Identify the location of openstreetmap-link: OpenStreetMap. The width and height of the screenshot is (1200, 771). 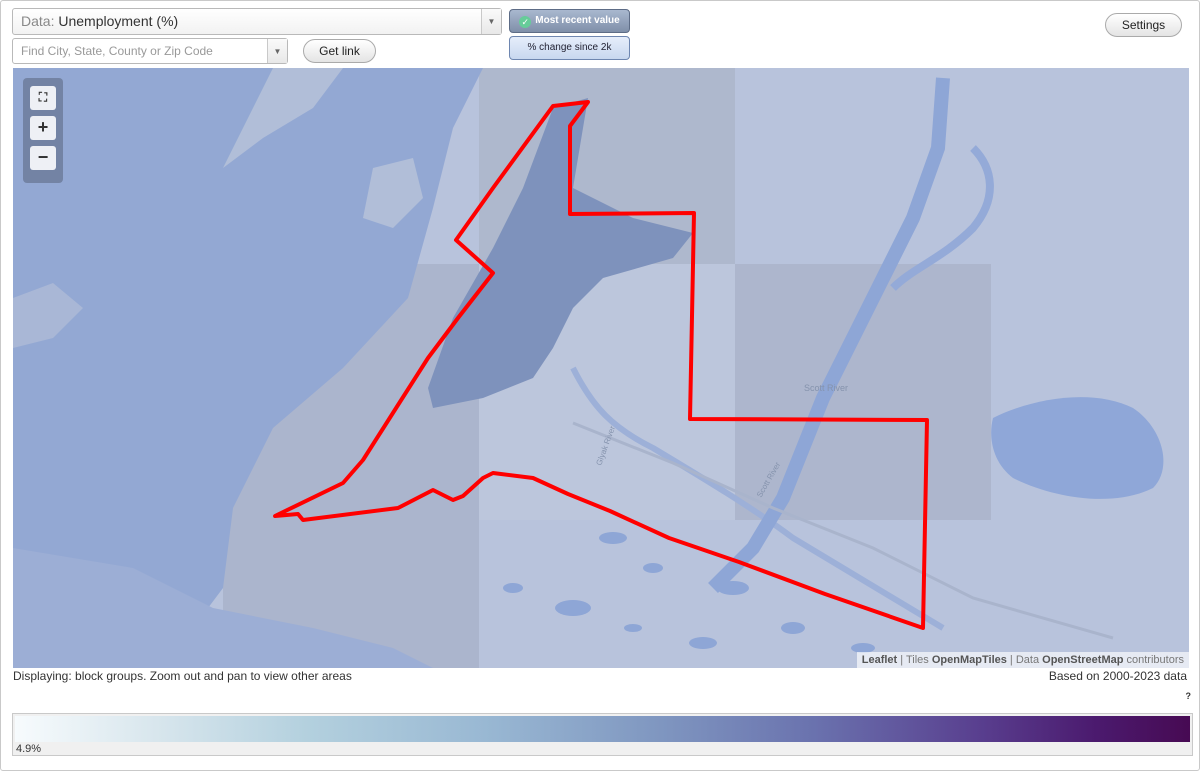
(1082, 660).